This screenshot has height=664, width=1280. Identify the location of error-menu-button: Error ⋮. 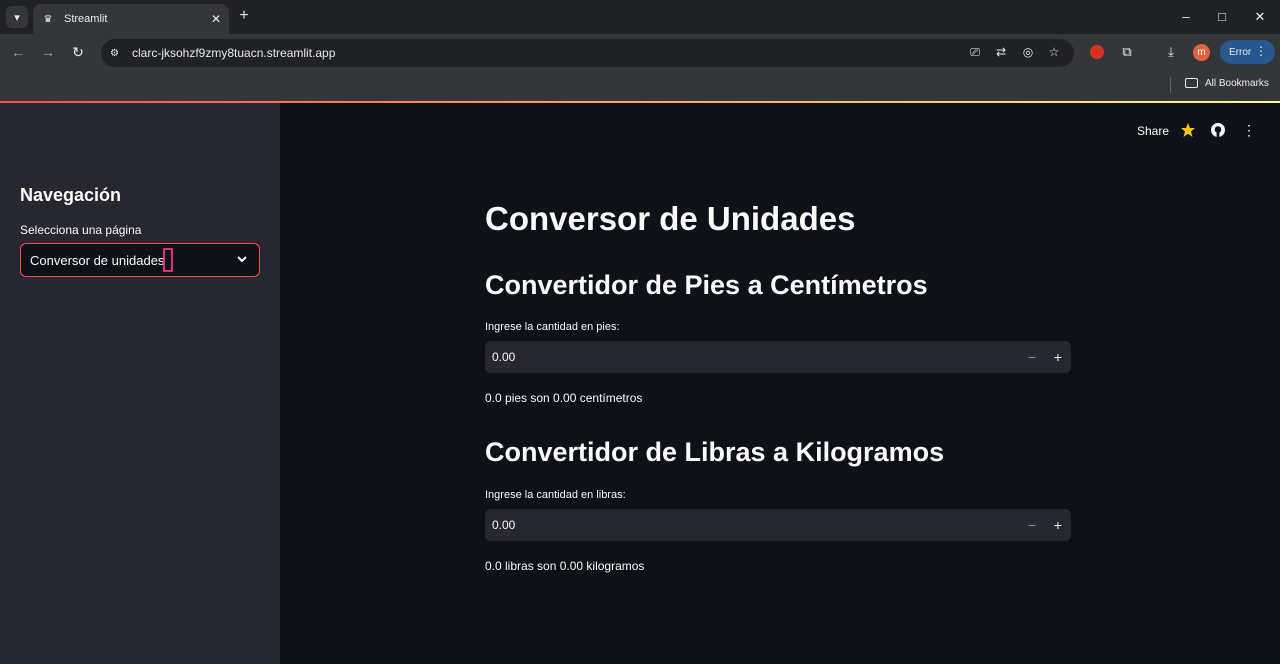
(1247, 52).